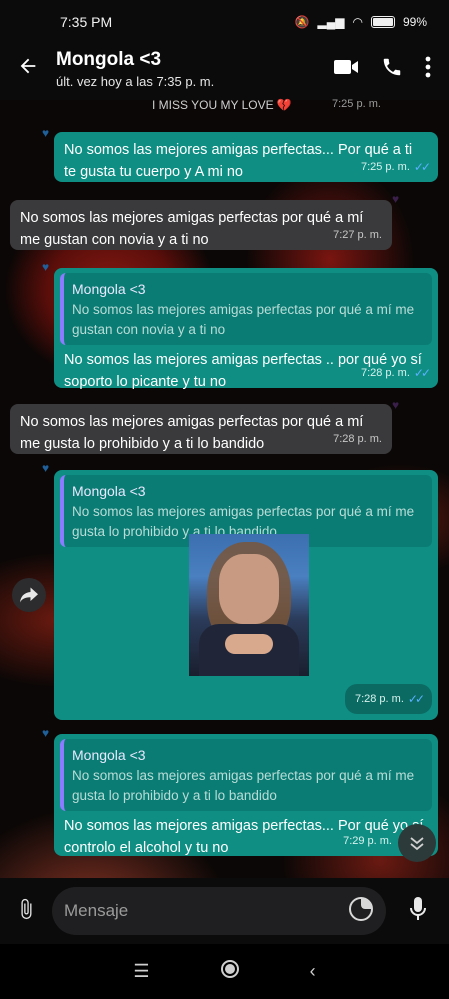 The width and height of the screenshot is (449, 999). I want to click on chat-header: Mongola <3 últ. vez hoy a las 7:35 p. m., so click(224, 69).